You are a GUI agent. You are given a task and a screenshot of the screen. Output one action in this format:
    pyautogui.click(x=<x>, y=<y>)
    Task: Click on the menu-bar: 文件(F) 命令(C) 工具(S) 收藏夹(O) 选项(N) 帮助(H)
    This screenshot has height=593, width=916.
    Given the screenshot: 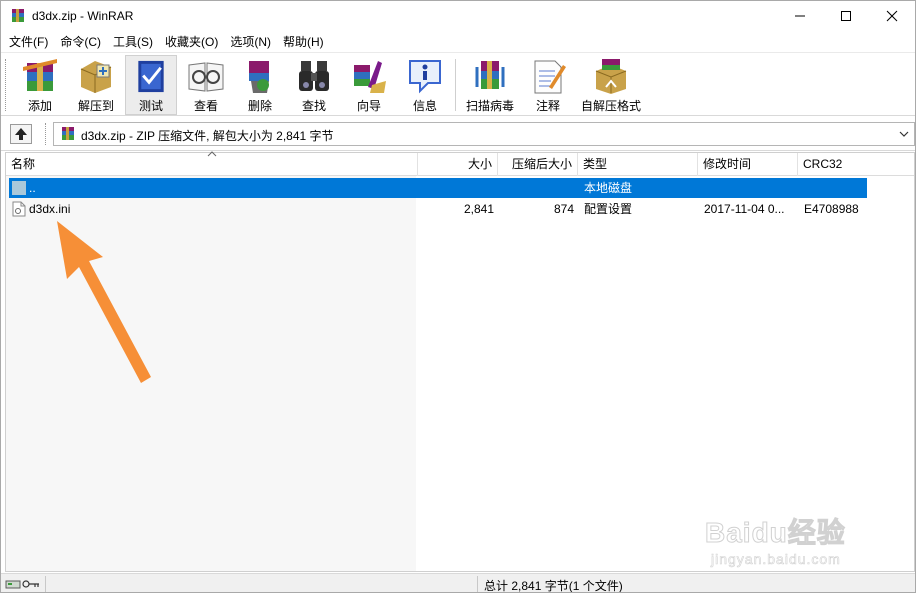 What is the action you would take?
    pyautogui.click(x=458, y=42)
    